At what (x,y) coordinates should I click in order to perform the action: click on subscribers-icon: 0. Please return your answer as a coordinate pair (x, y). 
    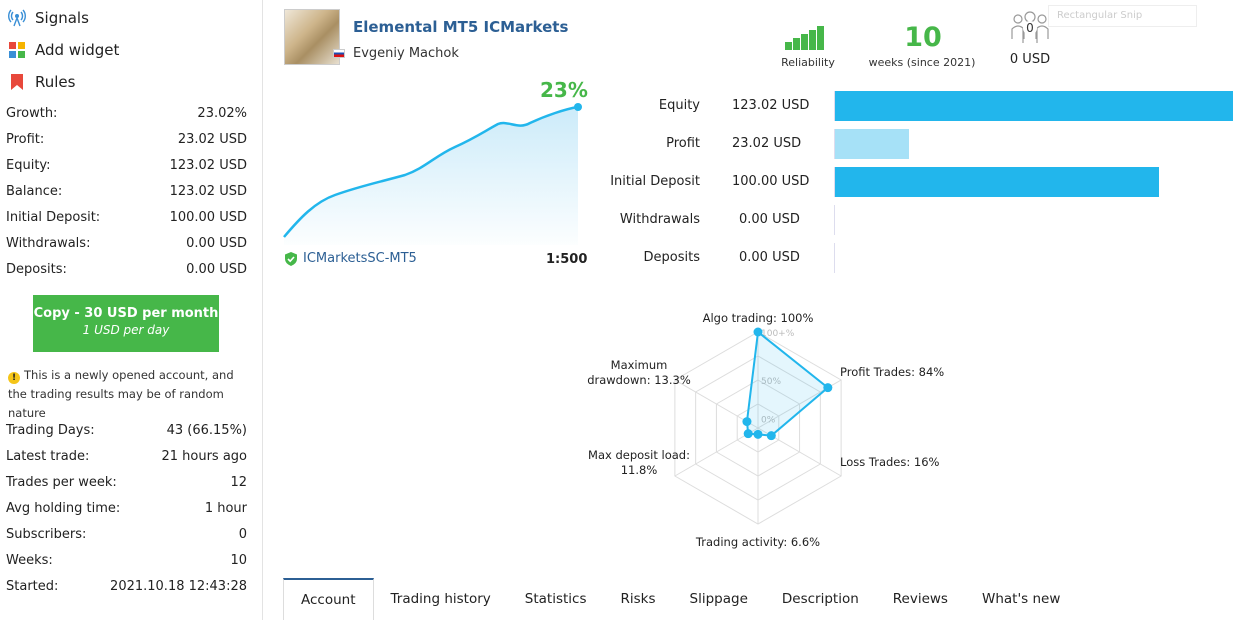
    Looking at the image, I should click on (1030, 27).